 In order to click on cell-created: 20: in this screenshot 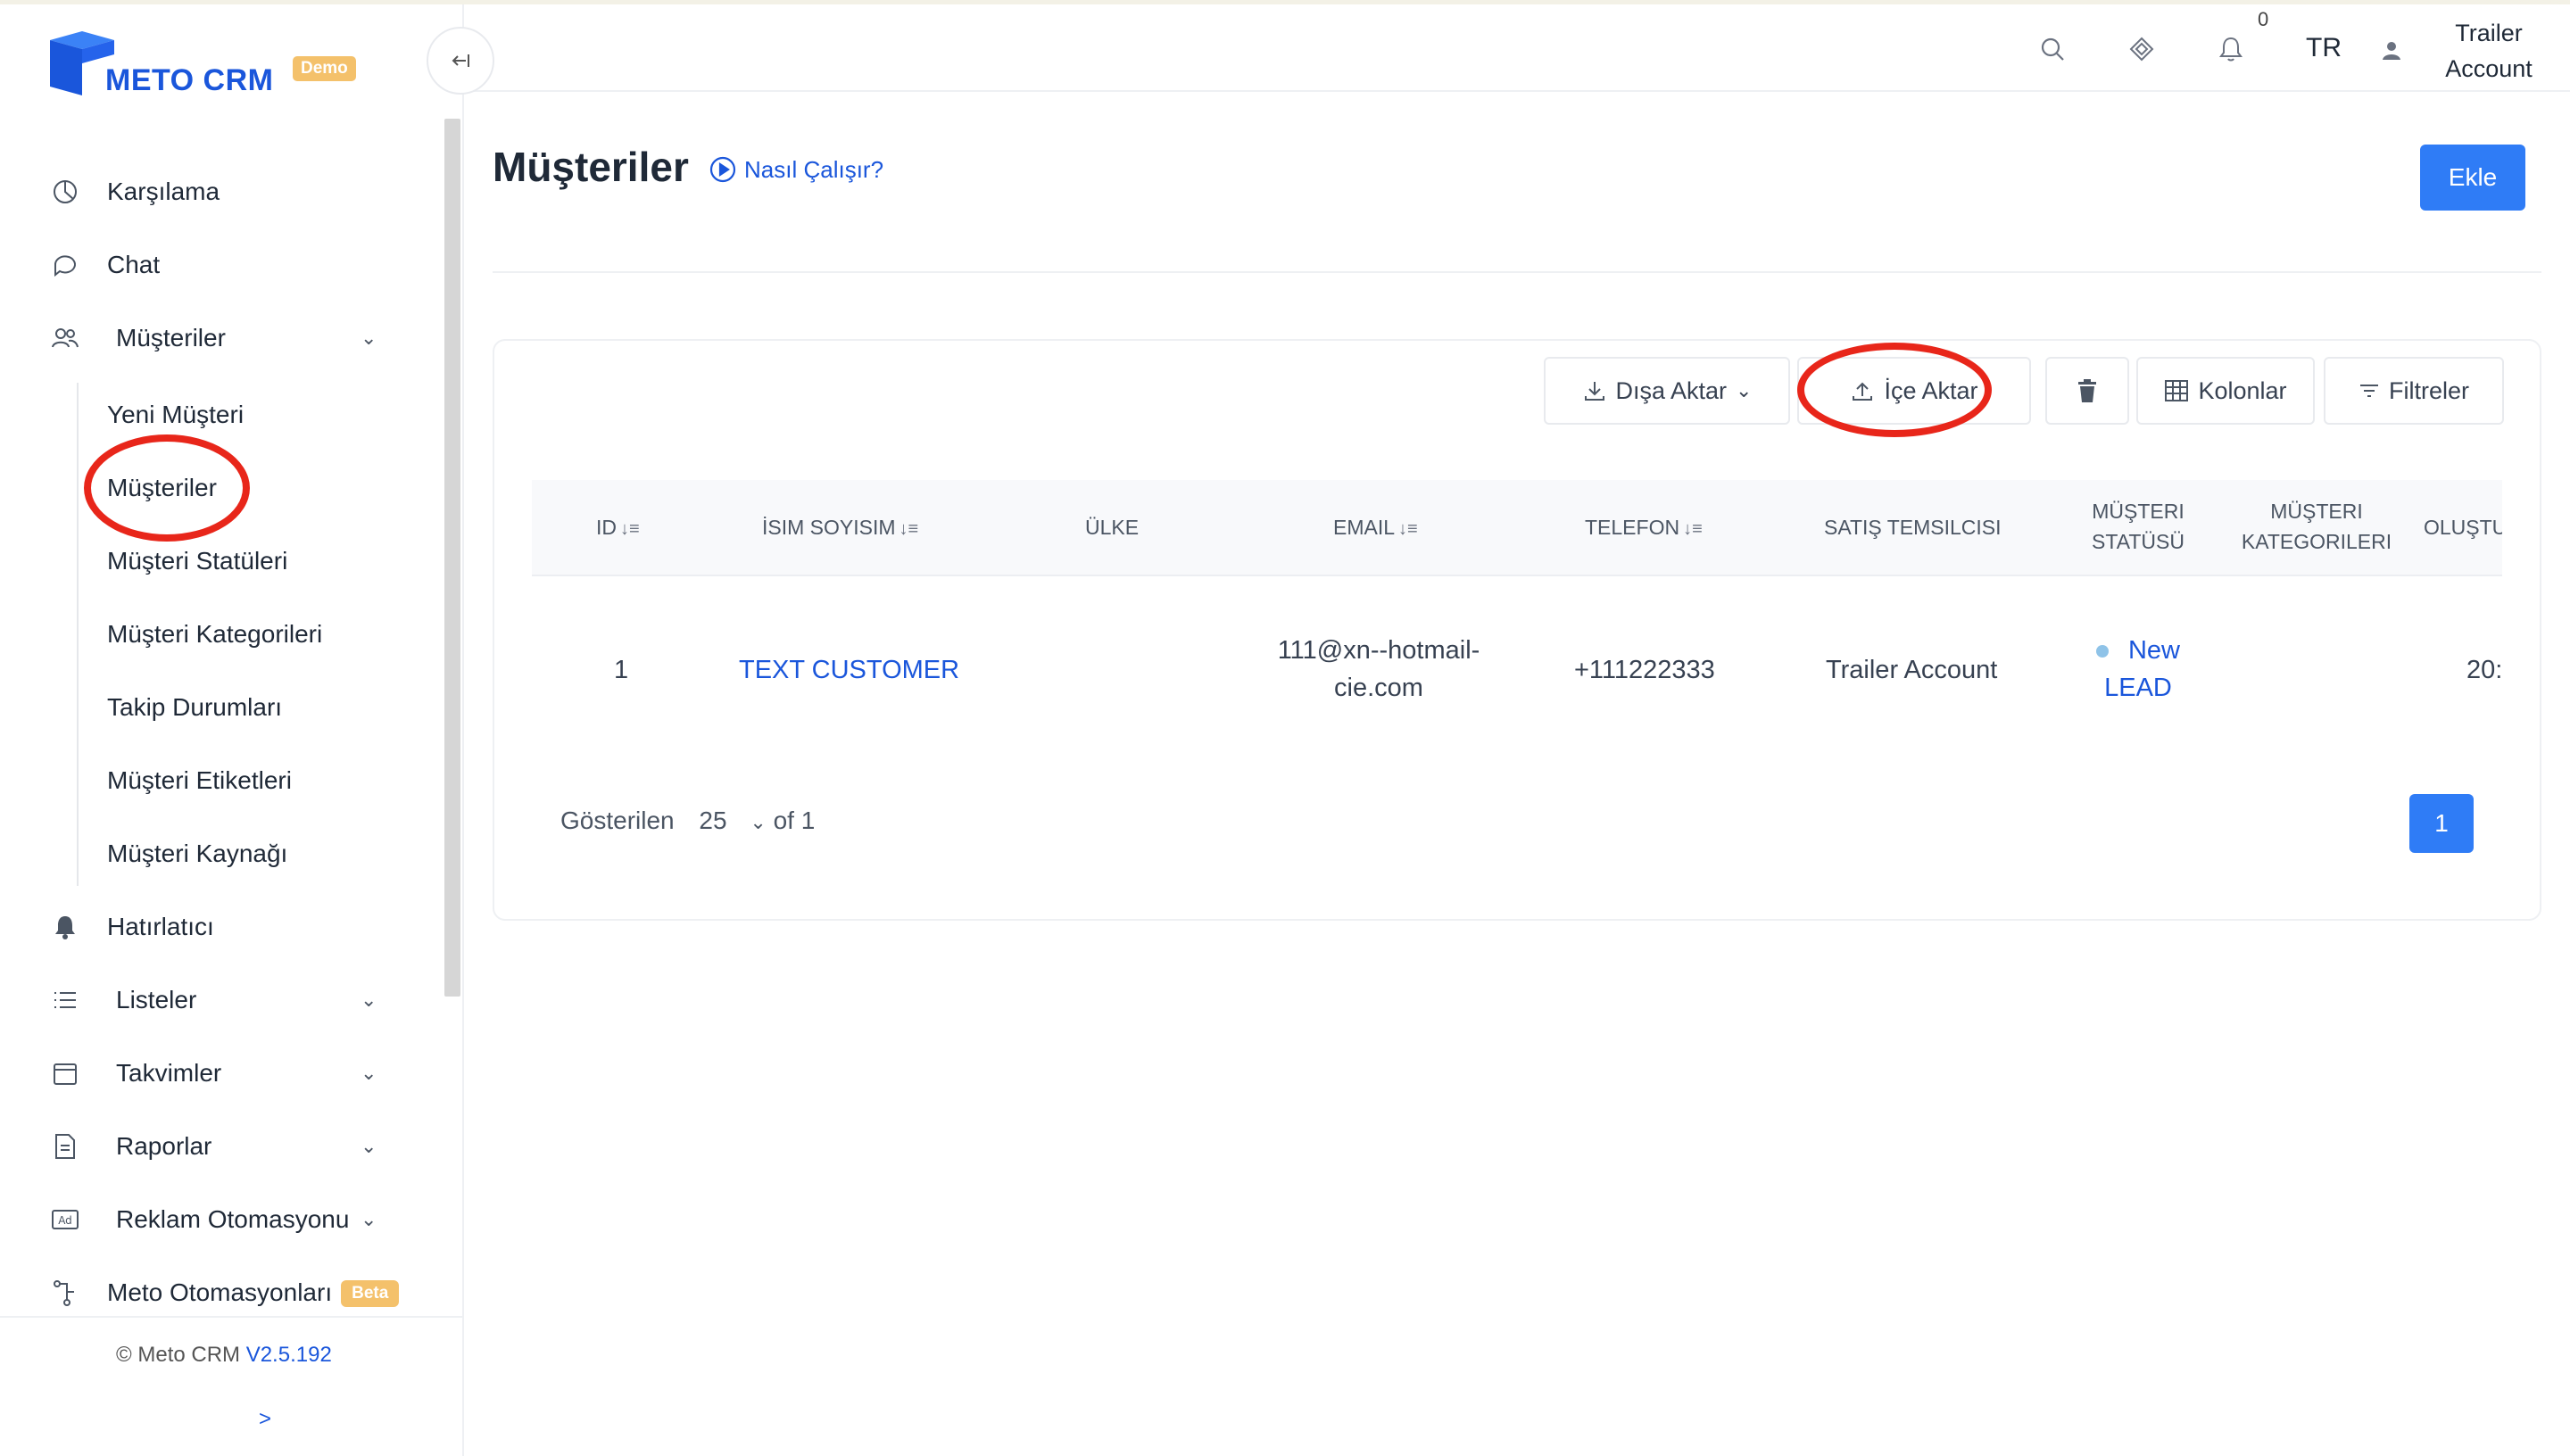, I will do `click(2484, 670)`.